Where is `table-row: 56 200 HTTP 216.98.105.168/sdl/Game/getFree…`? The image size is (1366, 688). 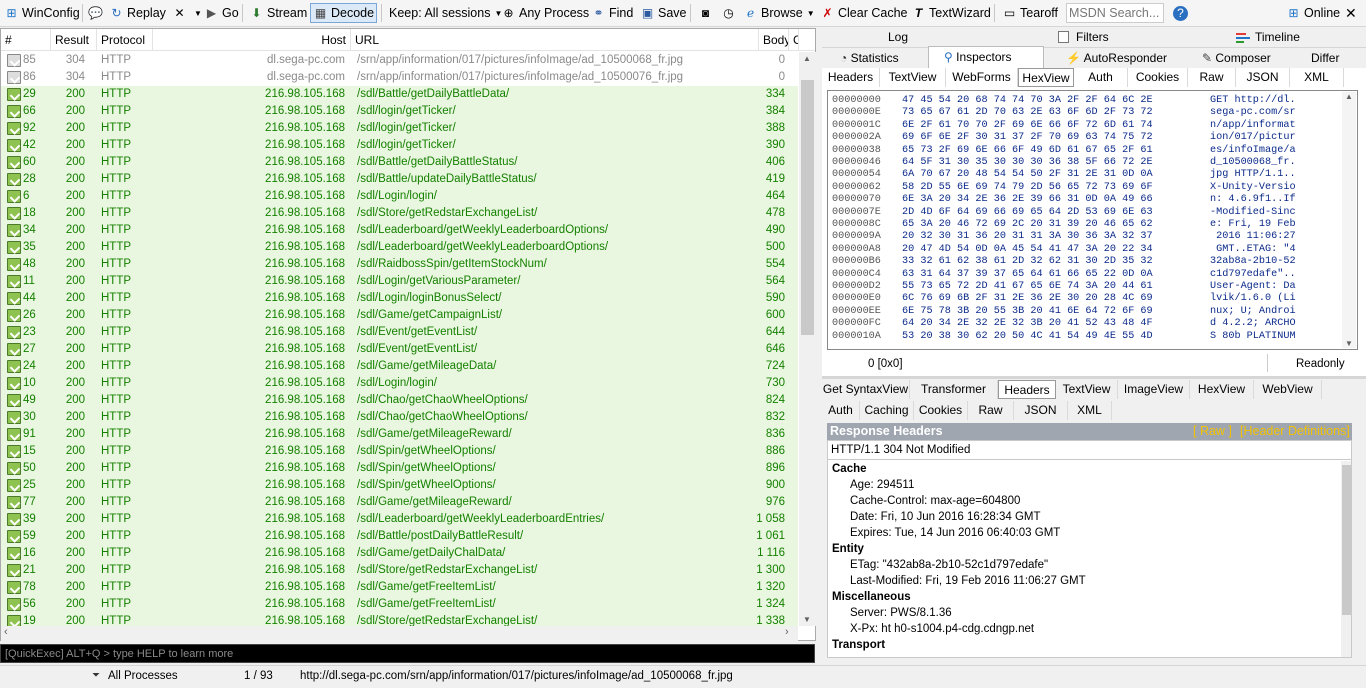
table-row: 56 200 HTTP 216.98.105.168/sdl/Game/getFree… is located at coordinates (399, 604).